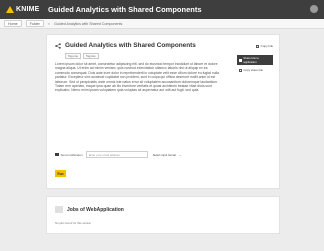 This screenshot has width=324, height=251. What do you see at coordinates (59, 209) in the screenshot?
I see `jobs-icon` at bounding box center [59, 209].